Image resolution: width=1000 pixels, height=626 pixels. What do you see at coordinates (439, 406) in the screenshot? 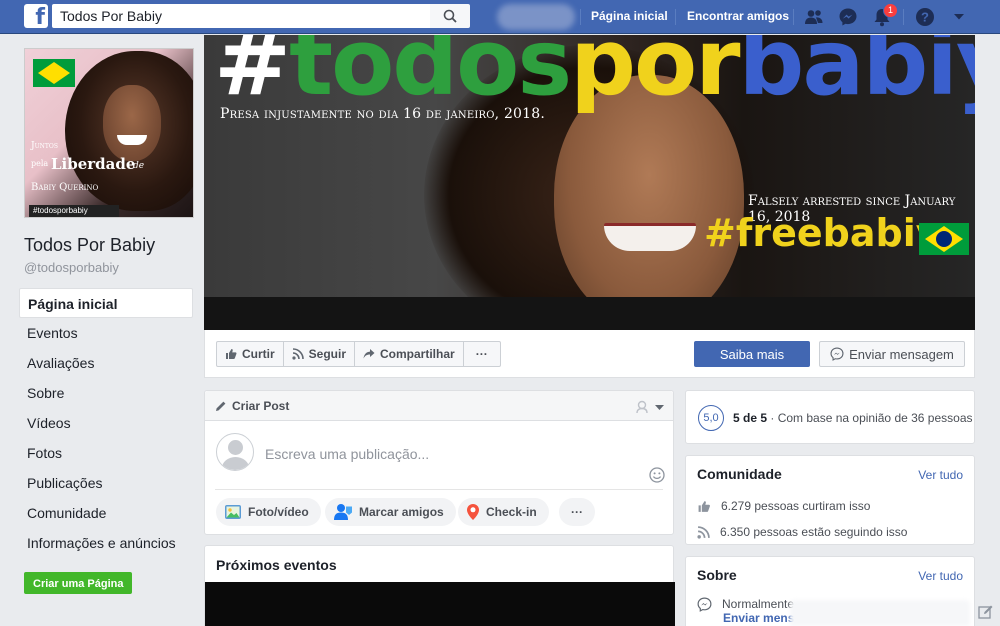
I see `create-post-header: Criar Post` at bounding box center [439, 406].